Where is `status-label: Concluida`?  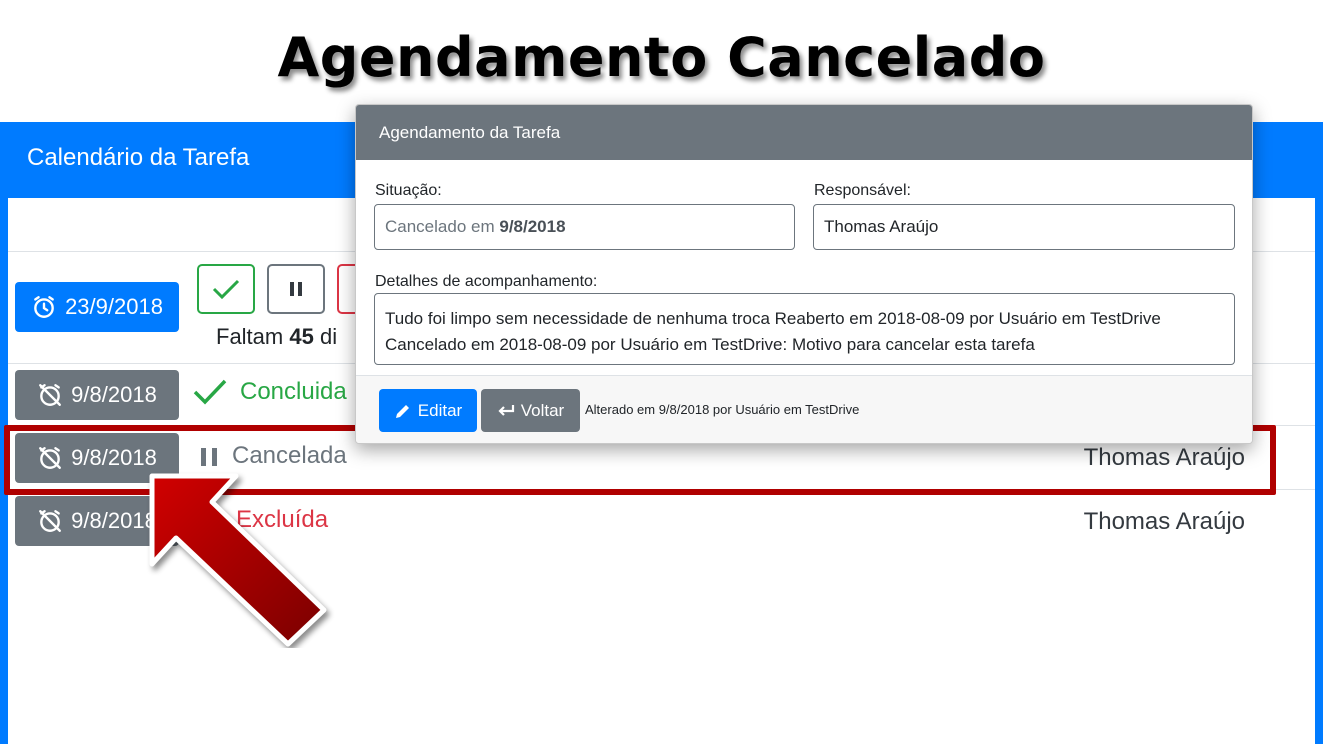 status-label: Concluida is located at coordinates (293, 391).